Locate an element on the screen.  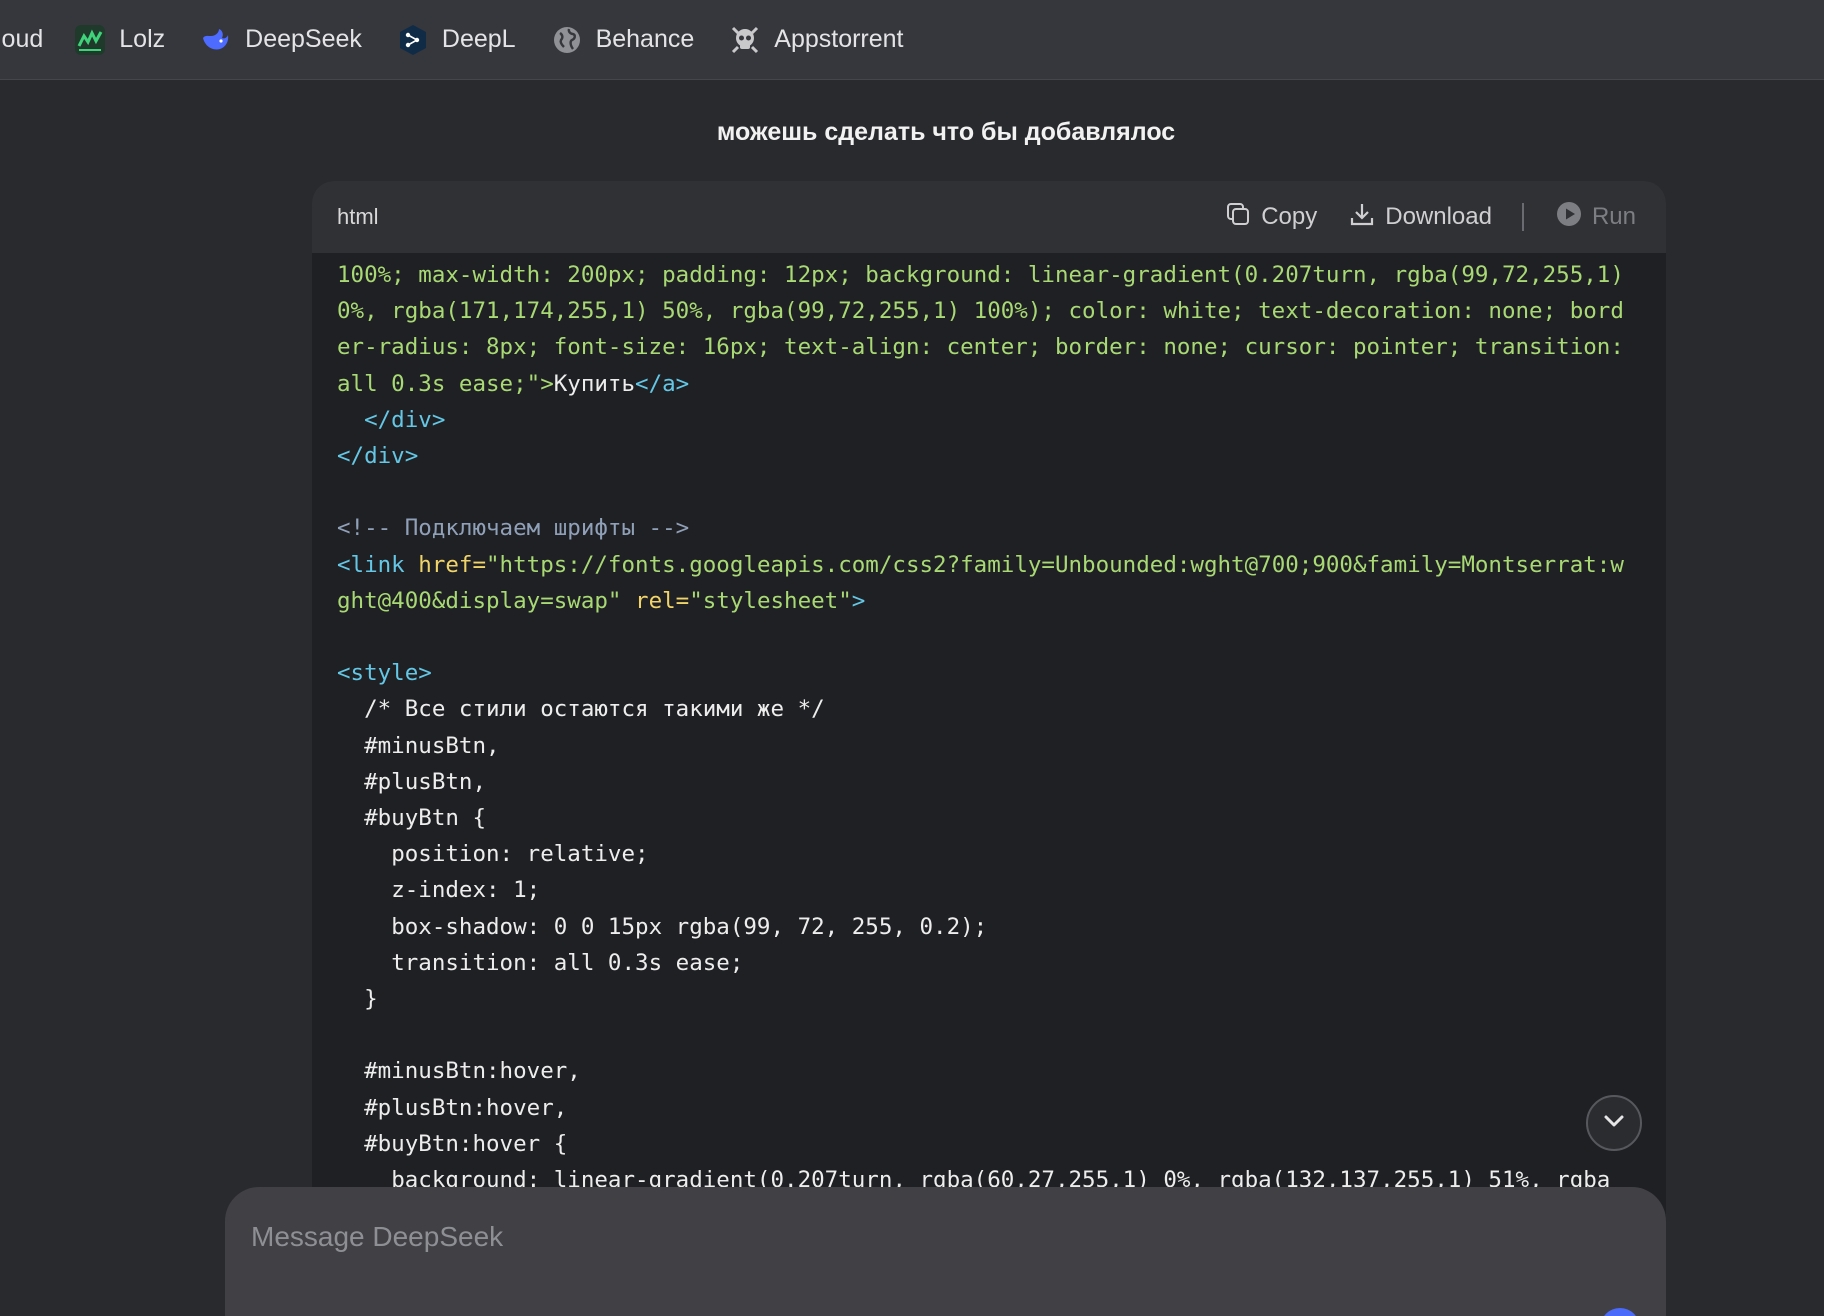
code-line: #plusBtn, is located at coordinates (412, 781).